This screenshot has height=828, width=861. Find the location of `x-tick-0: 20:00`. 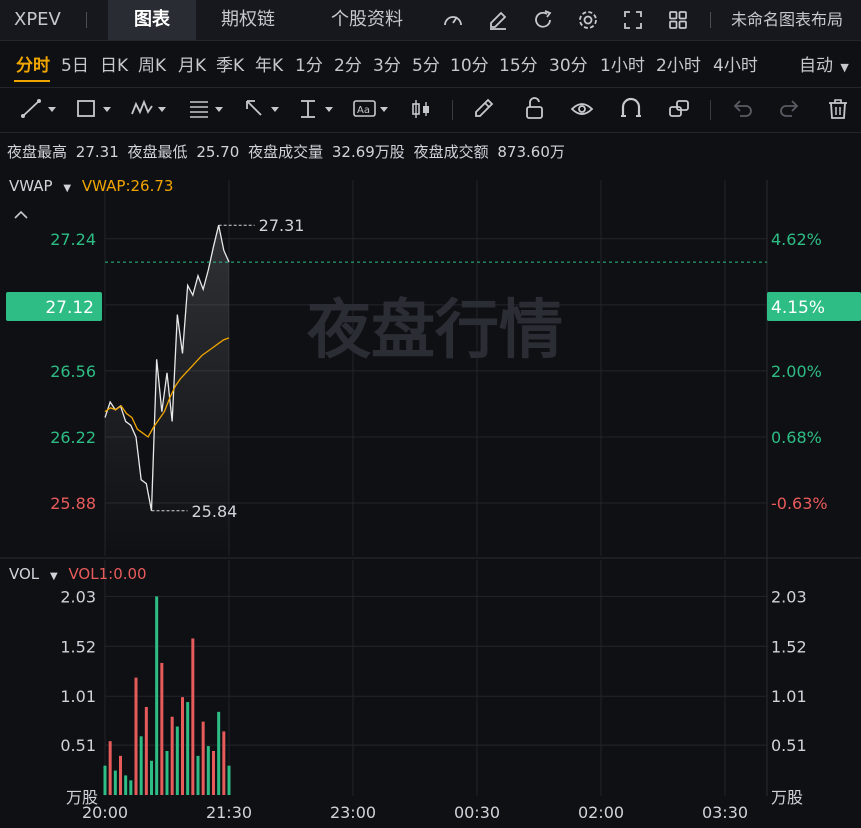

x-tick-0: 20:00 is located at coordinates (105, 812).